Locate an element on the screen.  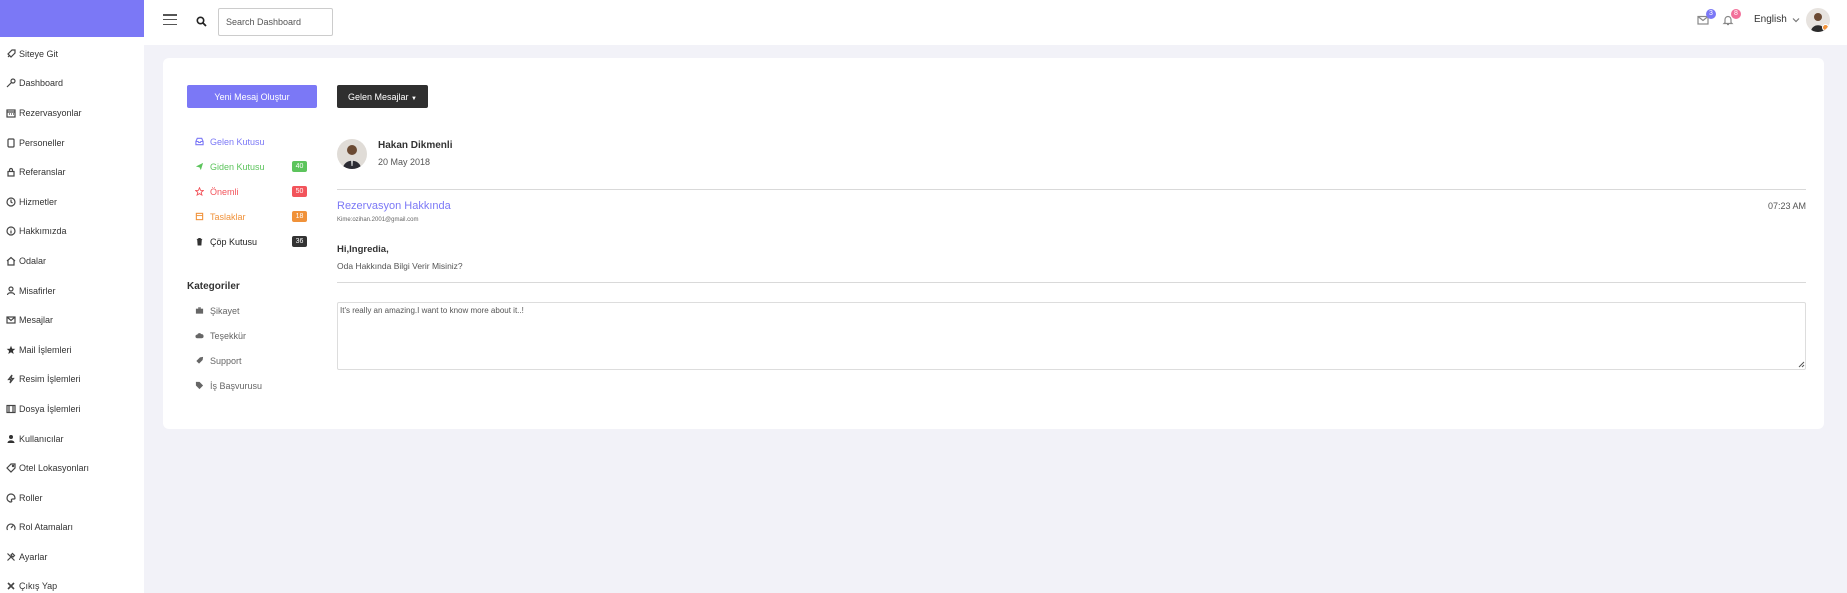
sidebar-item-dashboard: Dashboard is located at coordinates (72, 84).